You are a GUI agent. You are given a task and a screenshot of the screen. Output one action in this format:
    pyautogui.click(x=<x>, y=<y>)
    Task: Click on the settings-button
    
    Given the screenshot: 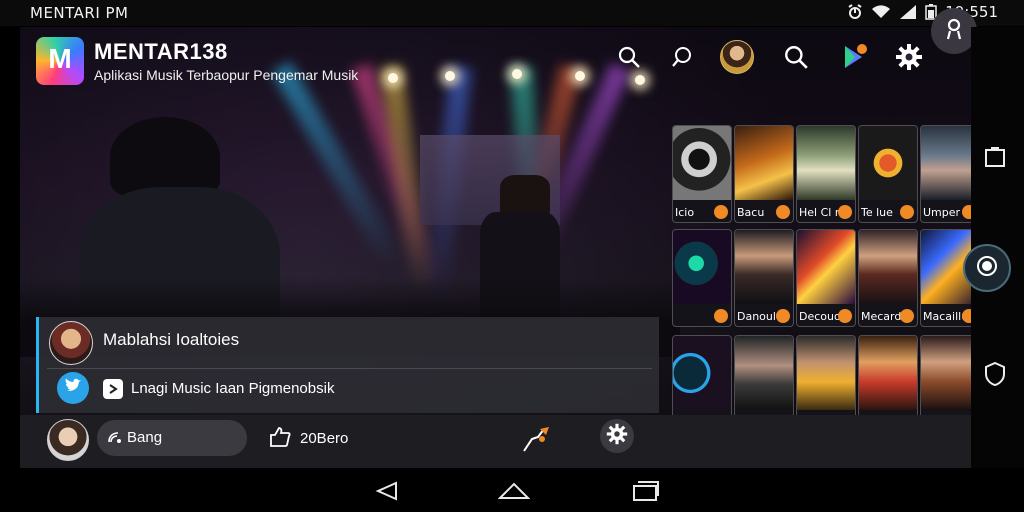 What is the action you would take?
    pyautogui.click(x=617, y=436)
    